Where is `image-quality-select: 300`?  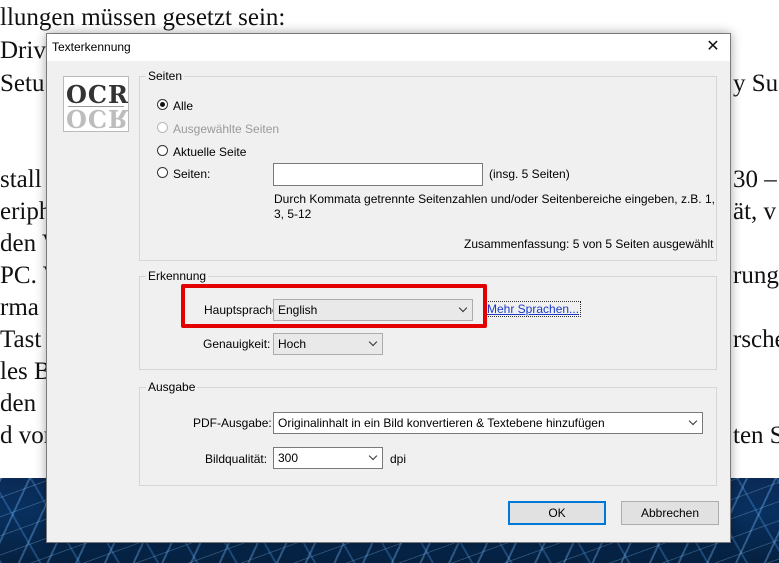
image-quality-select: 300 is located at coordinates (328, 458).